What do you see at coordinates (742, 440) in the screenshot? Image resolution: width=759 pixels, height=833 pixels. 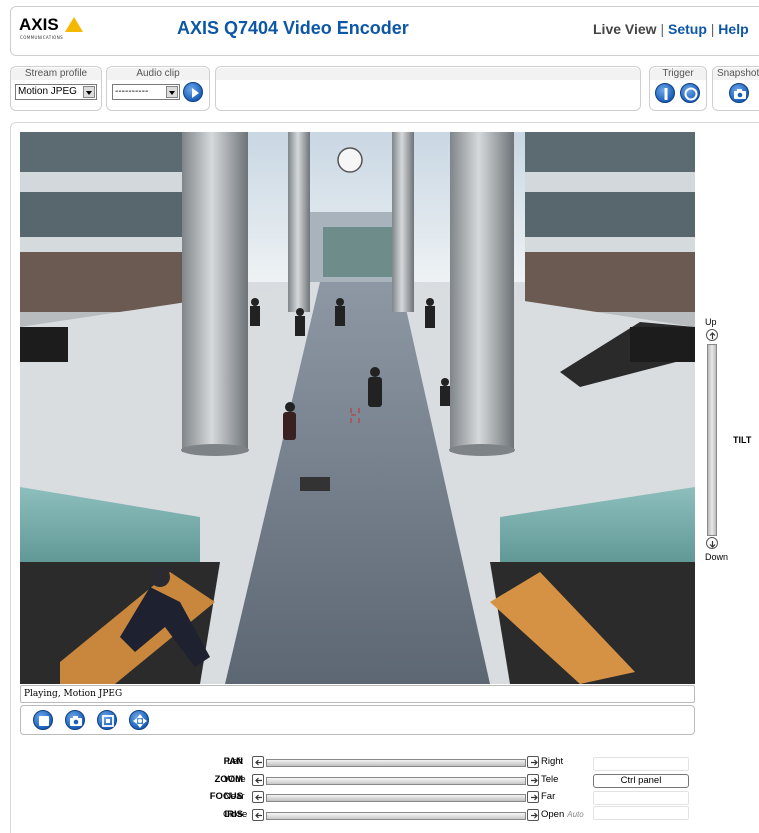 I see `tilt-label: TILT` at bounding box center [742, 440].